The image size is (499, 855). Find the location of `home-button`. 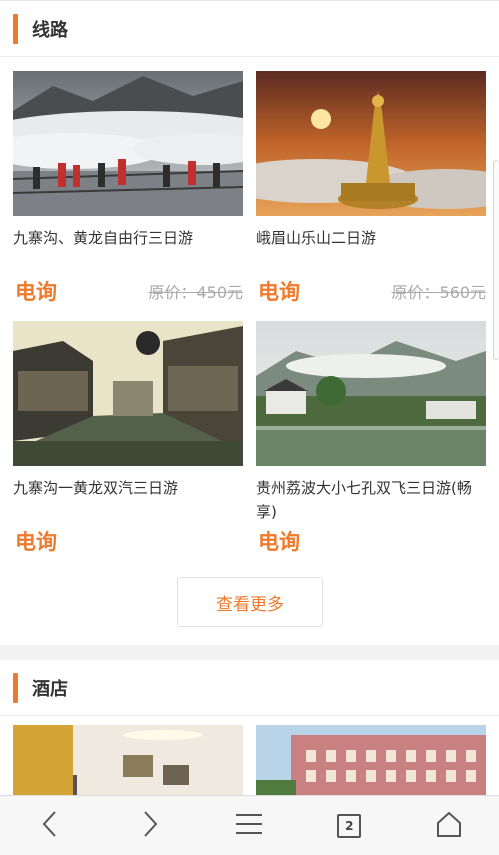

home-button is located at coordinates (449, 825).